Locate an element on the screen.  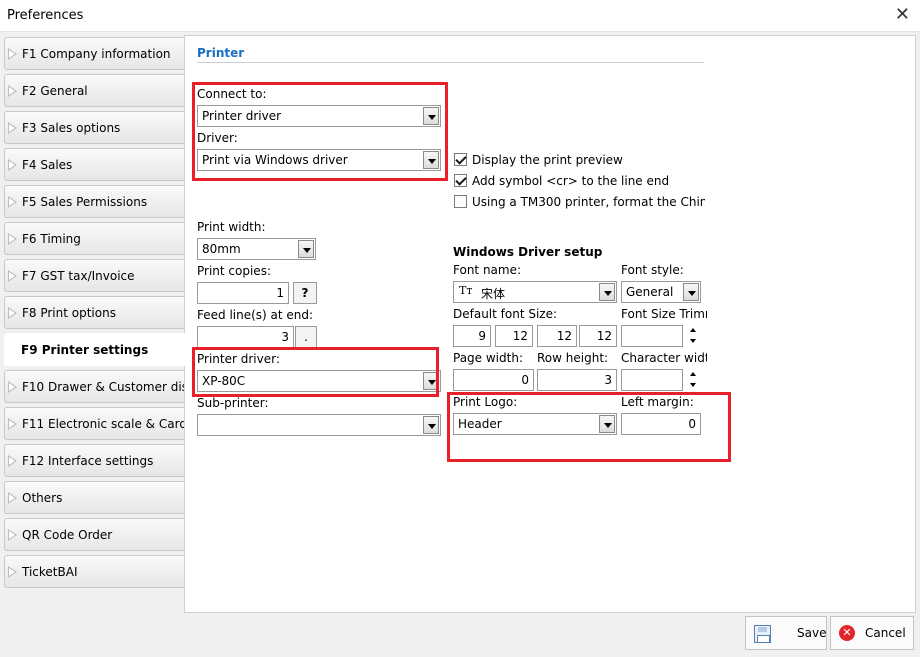
cancel-button: ✕ Cancel is located at coordinates (872, 633).